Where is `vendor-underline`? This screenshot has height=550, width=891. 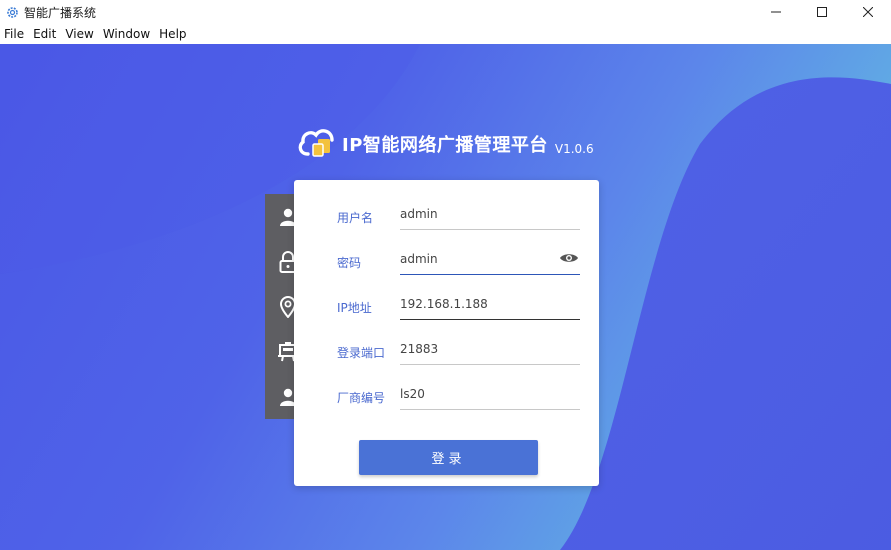 vendor-underline is located at coordinates (490, 409).